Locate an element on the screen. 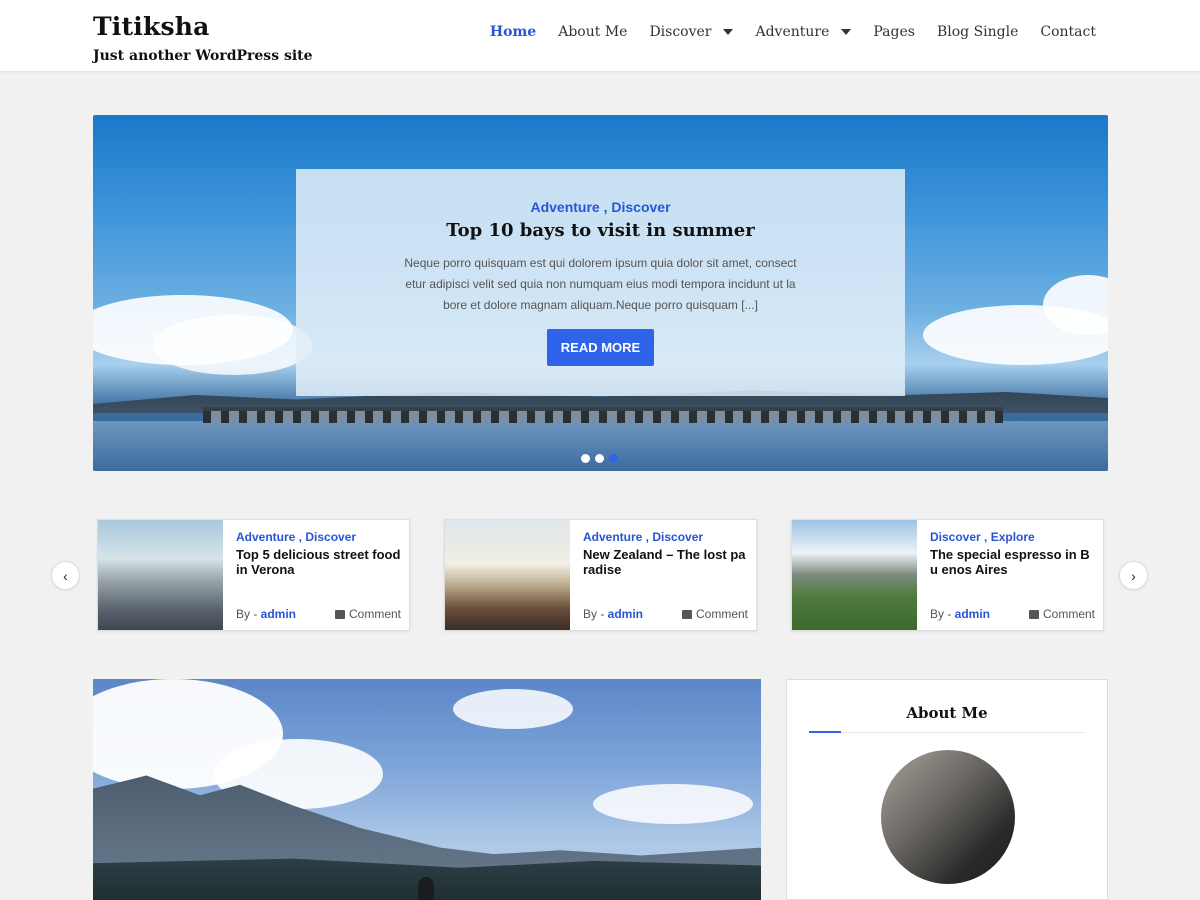 Image resolution: width=1200 pixels, height=900 pixels. nav-label: Discover is located at coordinates (680, 32).